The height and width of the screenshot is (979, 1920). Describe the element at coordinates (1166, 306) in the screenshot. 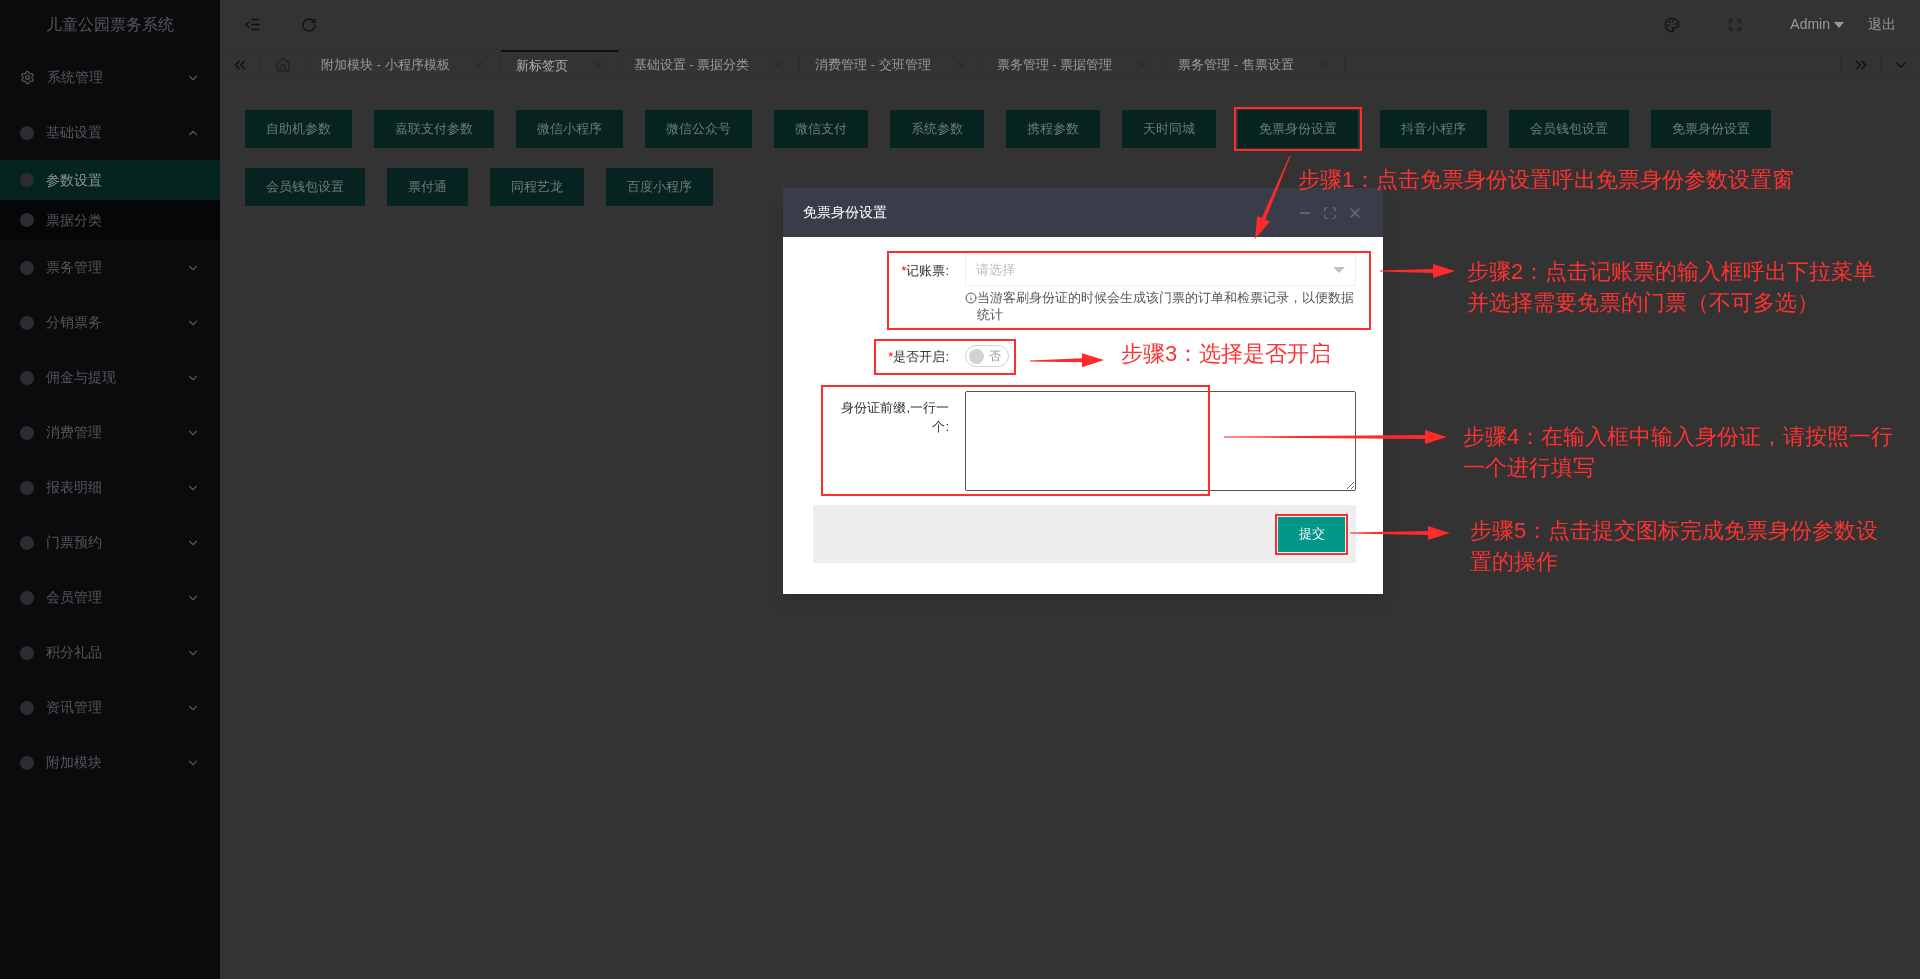

I see `field-hint: 当游客刷身份证的时候会生成该门票的订单和检票记录，以便数据统计` at that location.